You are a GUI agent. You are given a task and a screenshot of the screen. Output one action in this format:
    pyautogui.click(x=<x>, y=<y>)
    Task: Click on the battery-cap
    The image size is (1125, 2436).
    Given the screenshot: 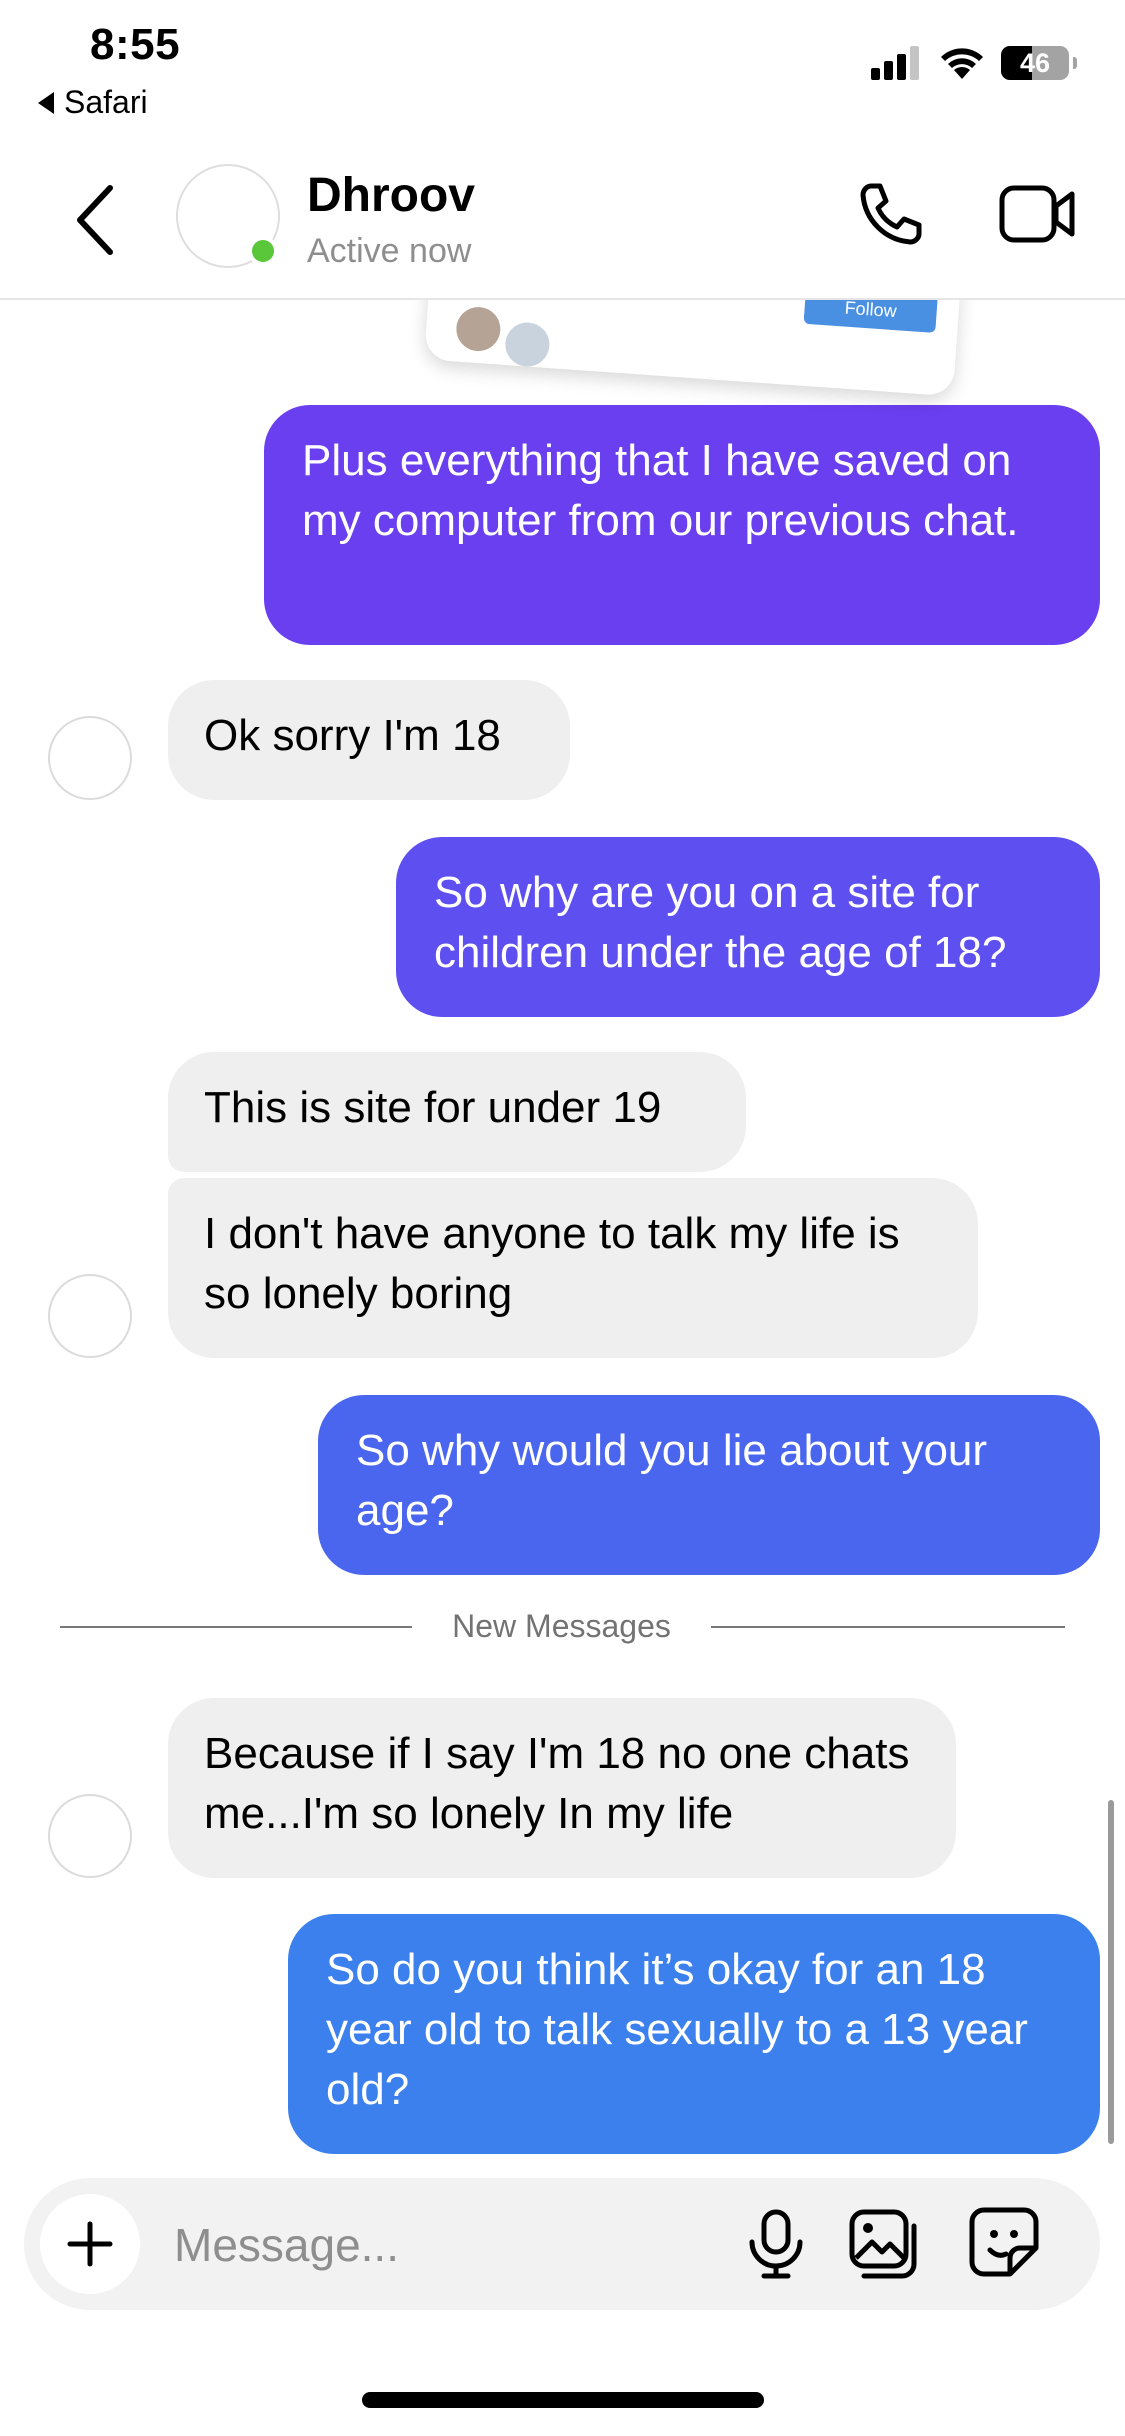 What is the action you would take?
    pyautogui.click(x=1075, y=63)
    